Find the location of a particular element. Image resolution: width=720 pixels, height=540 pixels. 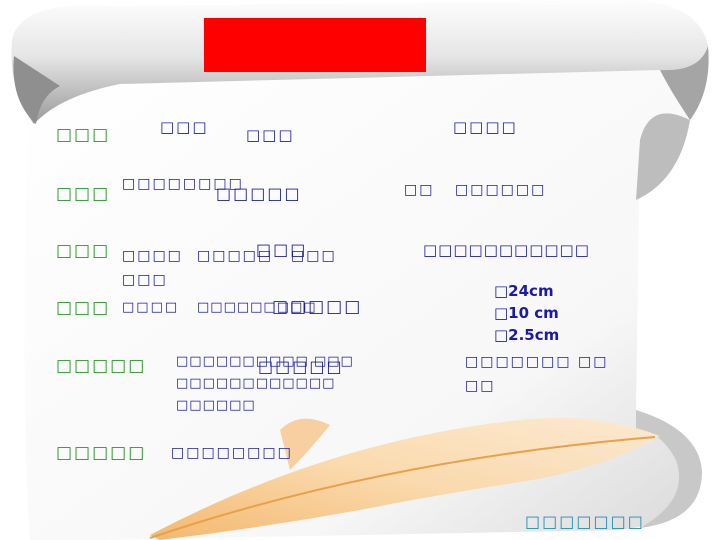

row1-value-b: □□□ is located at coordinates (270, 135).